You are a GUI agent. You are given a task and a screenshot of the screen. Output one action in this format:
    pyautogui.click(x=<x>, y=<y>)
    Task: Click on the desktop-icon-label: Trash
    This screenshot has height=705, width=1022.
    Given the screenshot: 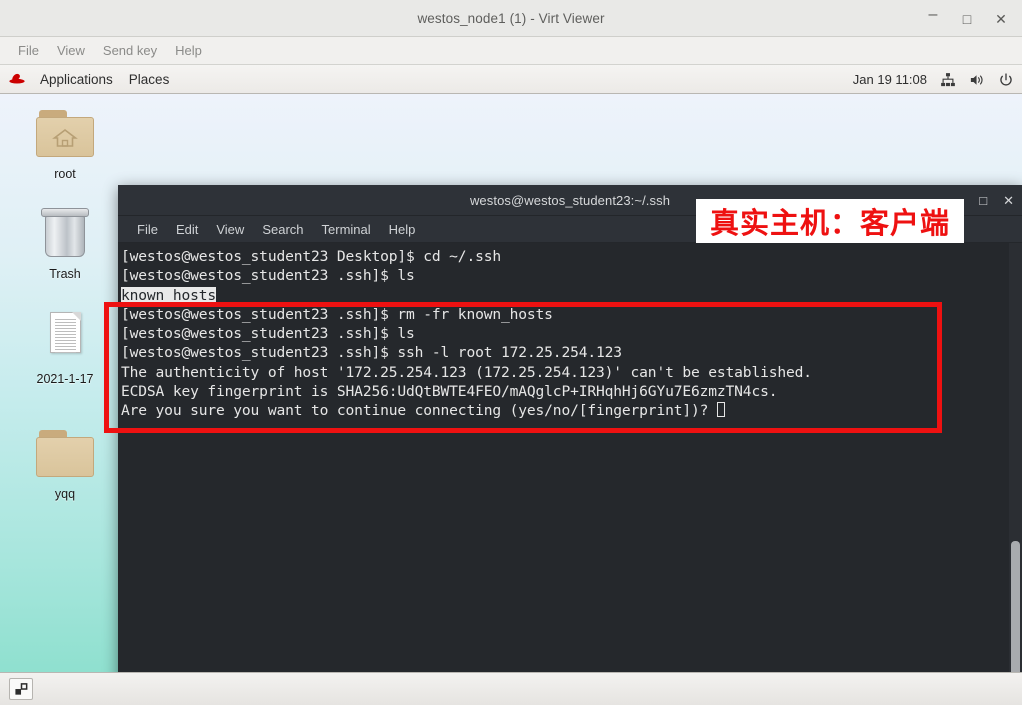 What is the action you would take?
    pyautogui.click(x=65, y=274)
    